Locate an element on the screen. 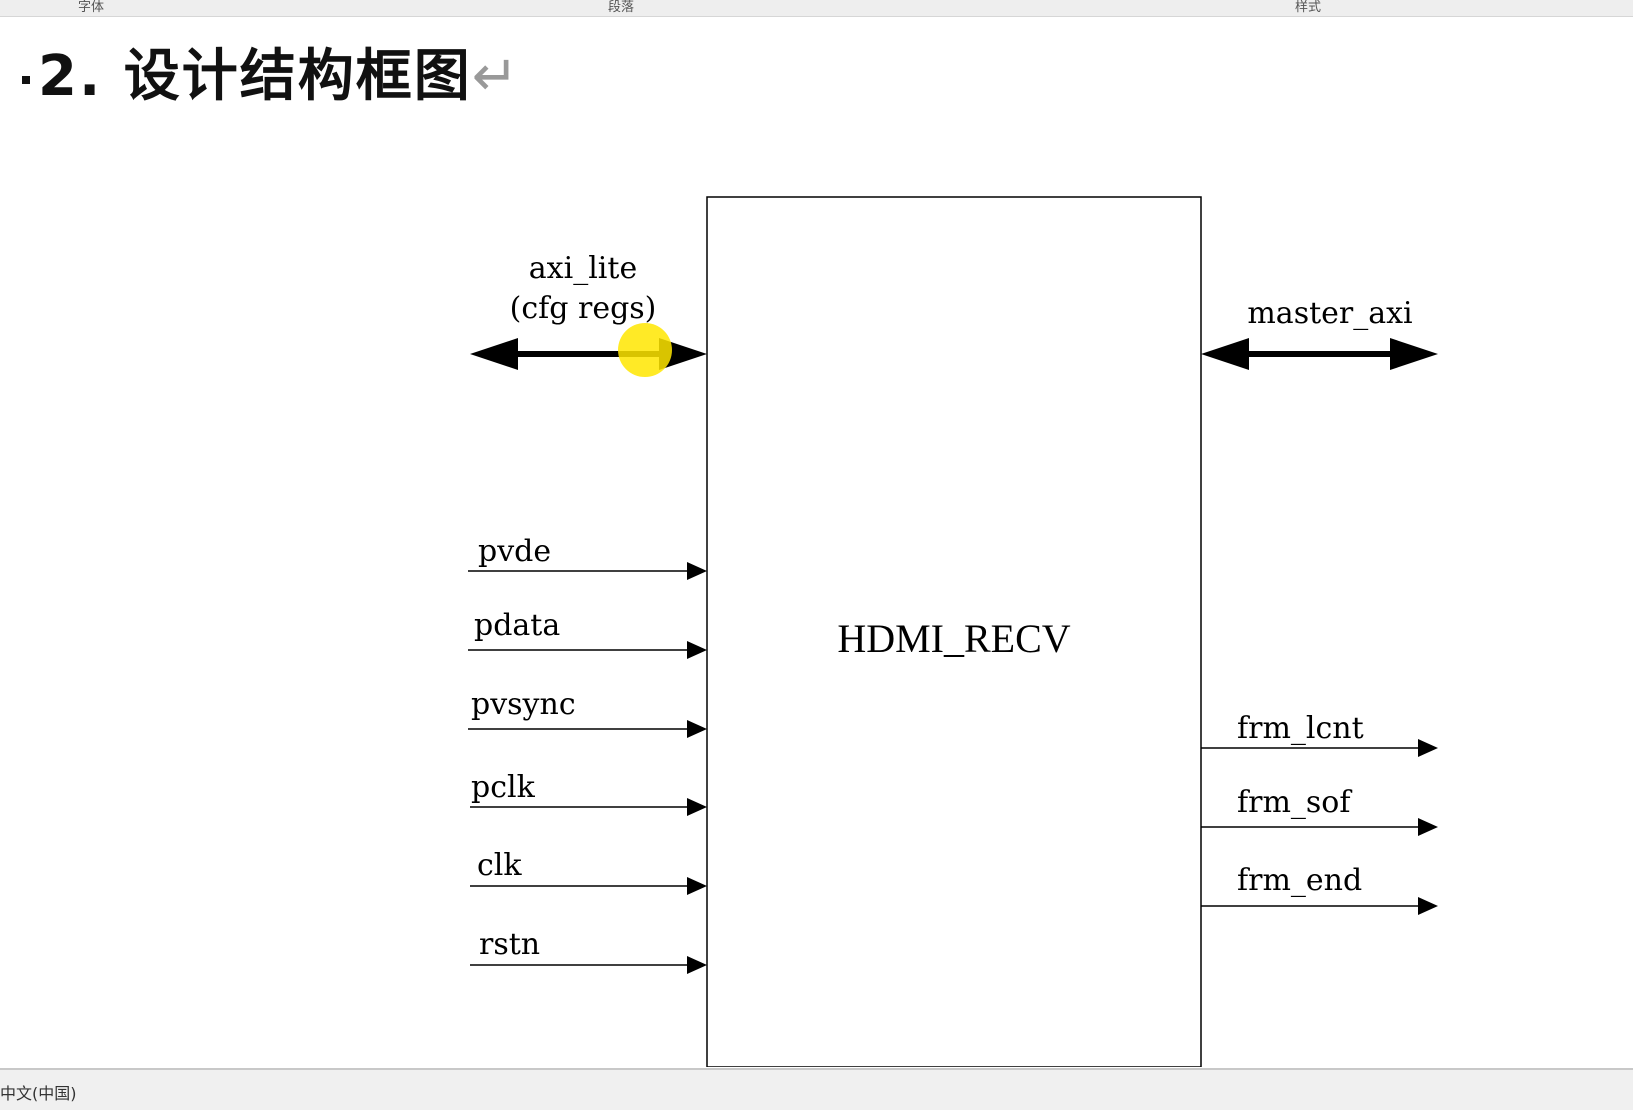 The width and height of the screenshot is (1633, 1110). input-signal-pdata: pdata is located at coordinates (587, 633).